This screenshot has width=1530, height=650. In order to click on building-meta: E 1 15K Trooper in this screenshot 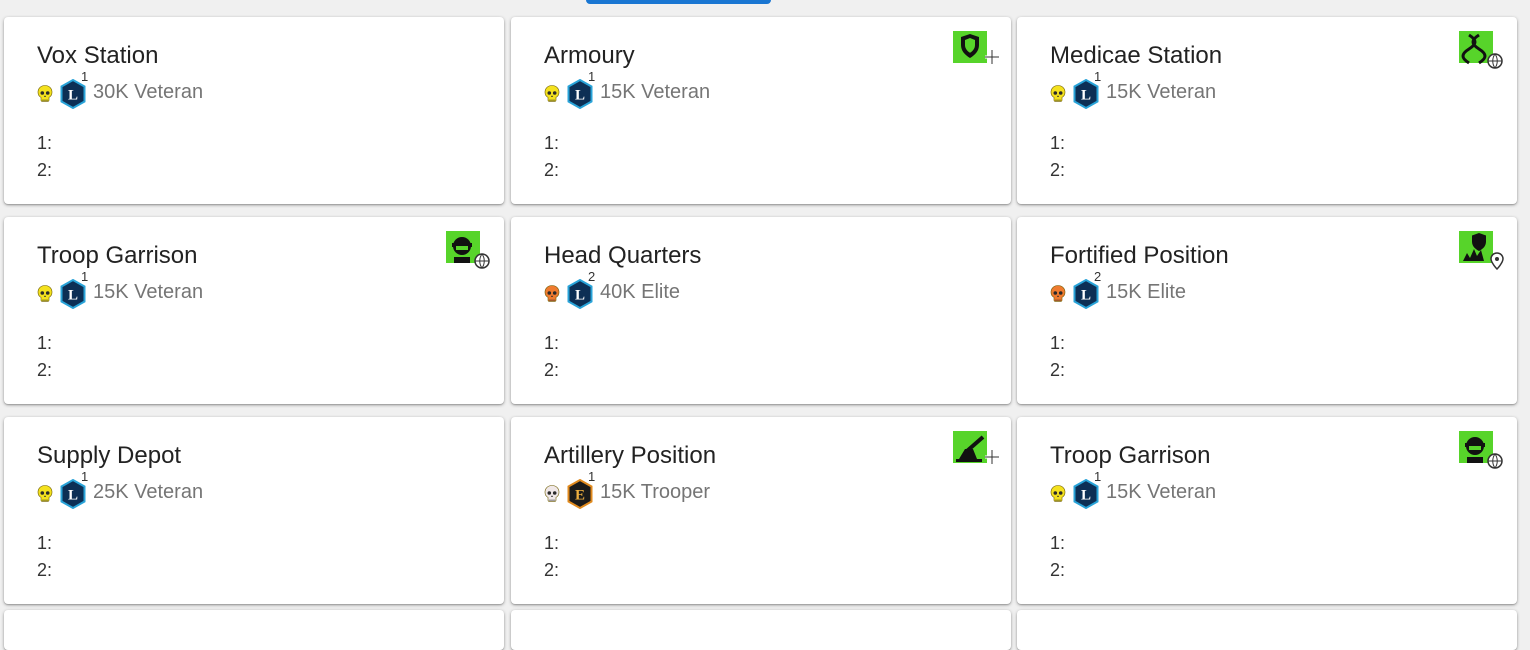, I will do `click(744, 489)`.